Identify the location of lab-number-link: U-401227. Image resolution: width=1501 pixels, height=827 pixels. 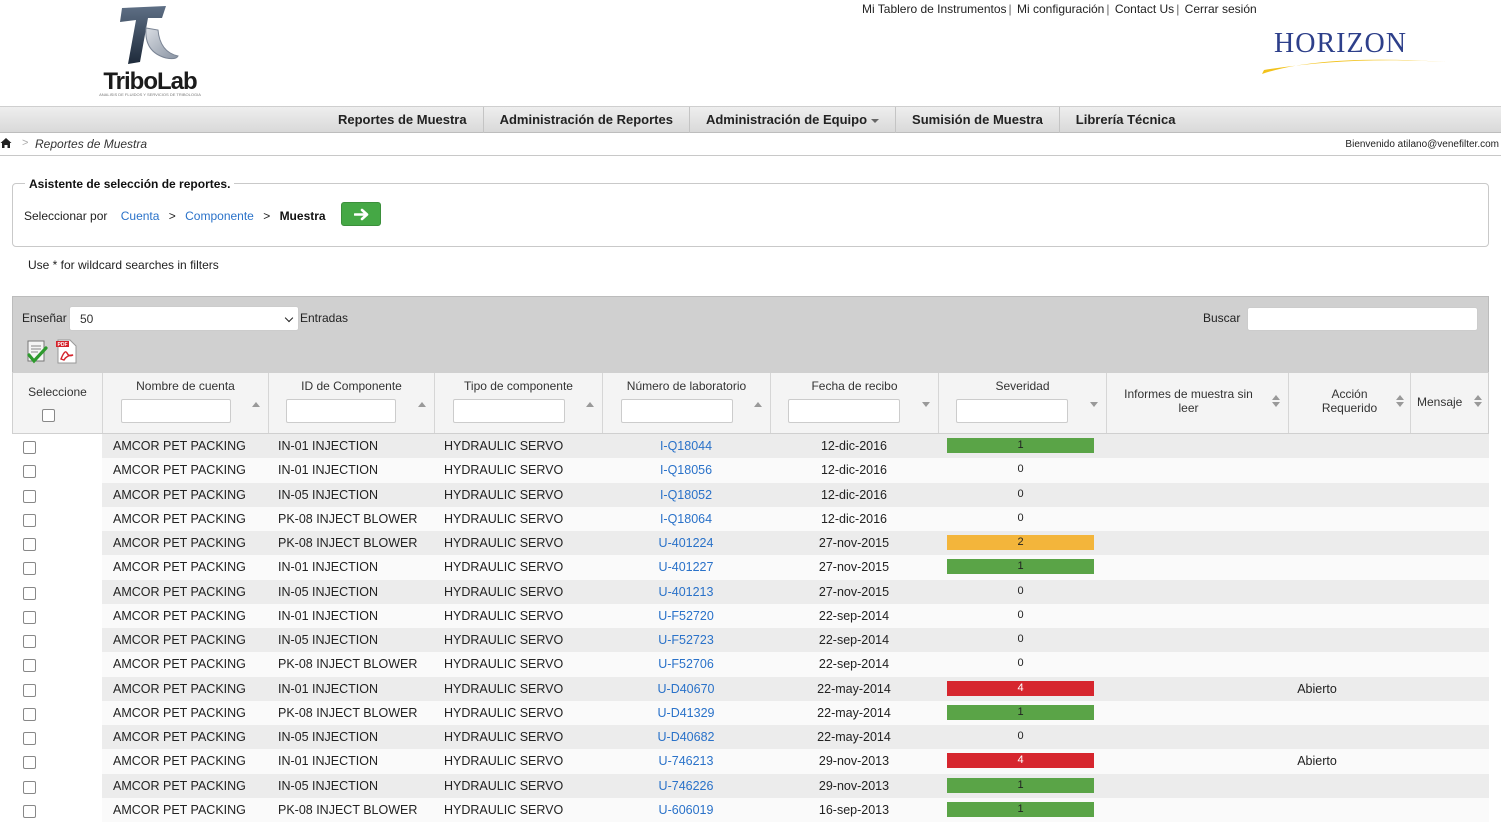
(686, 567).